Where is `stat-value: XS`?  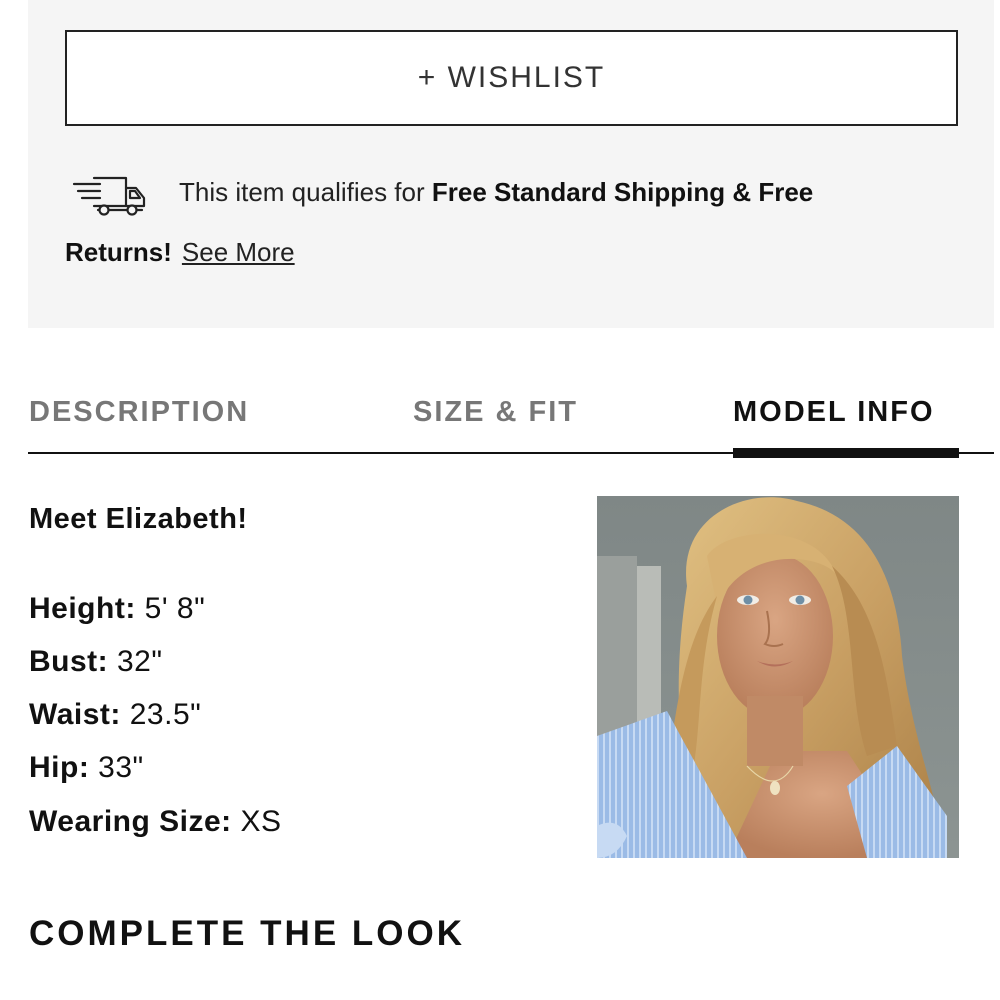
stat-value: XS is located at coordinates (261, 821).